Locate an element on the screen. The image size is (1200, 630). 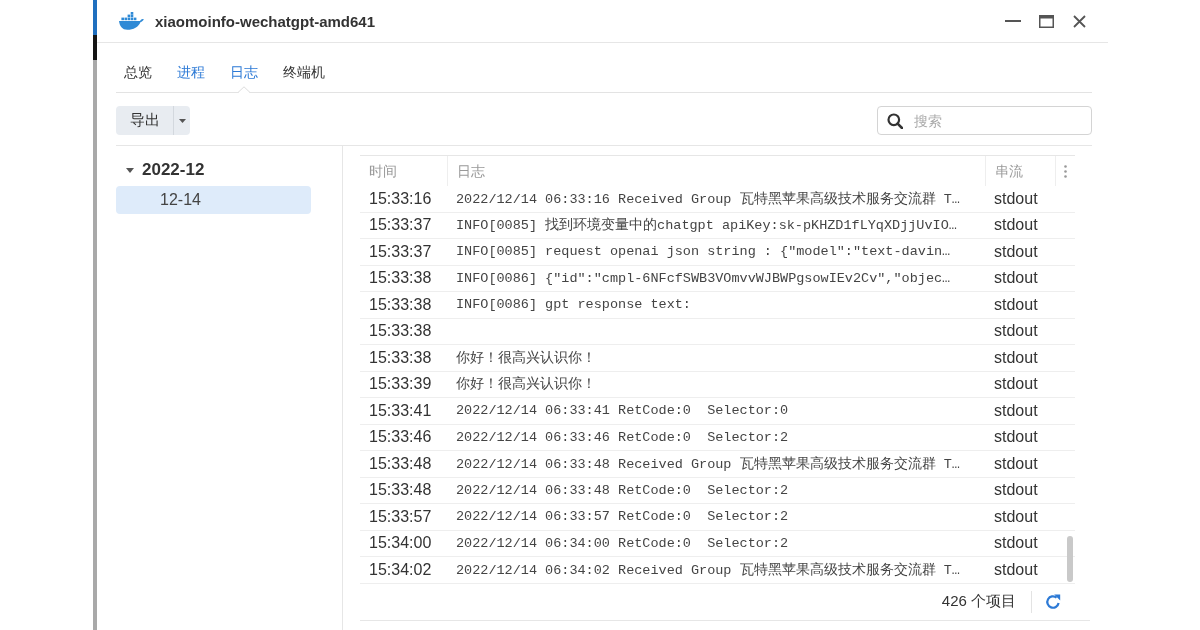
export-button: 导出 is located at coordinates (144, 120).